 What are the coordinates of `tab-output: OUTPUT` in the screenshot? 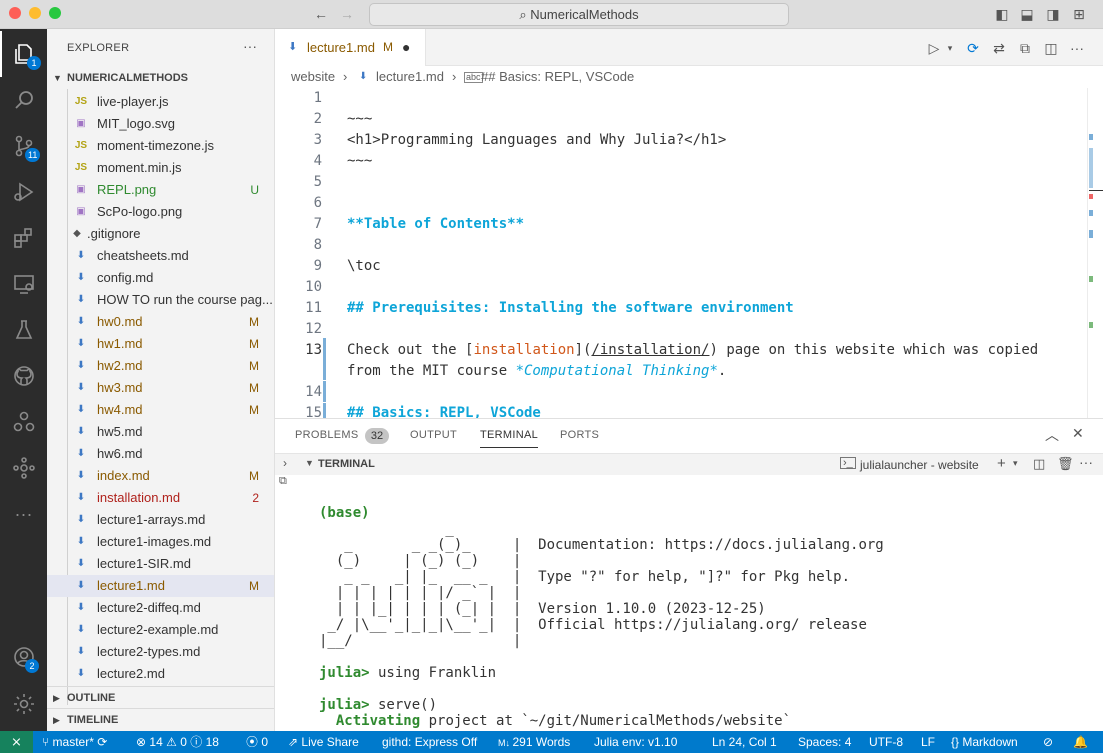 It's located at (433, 435).